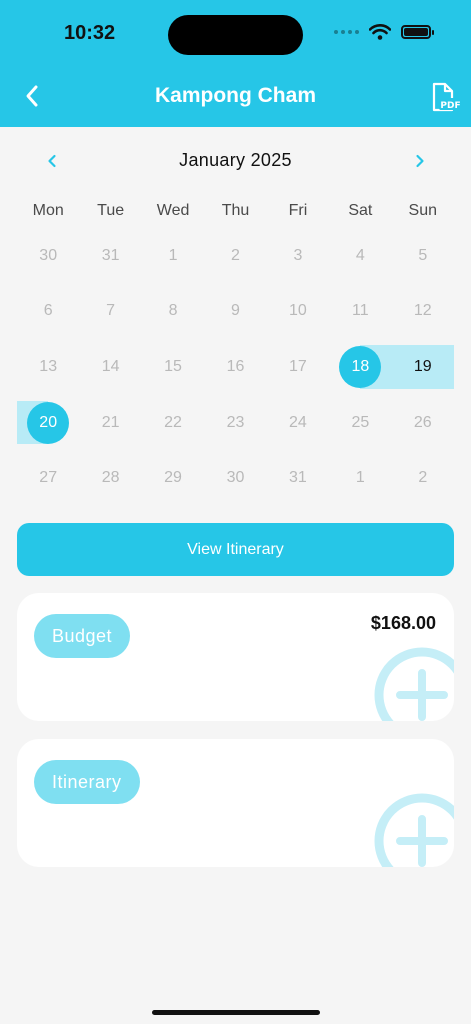 The height and width of the screenshot is (1024, 471). I want to click on page-title: Kampong Cham, so click(235, 95).